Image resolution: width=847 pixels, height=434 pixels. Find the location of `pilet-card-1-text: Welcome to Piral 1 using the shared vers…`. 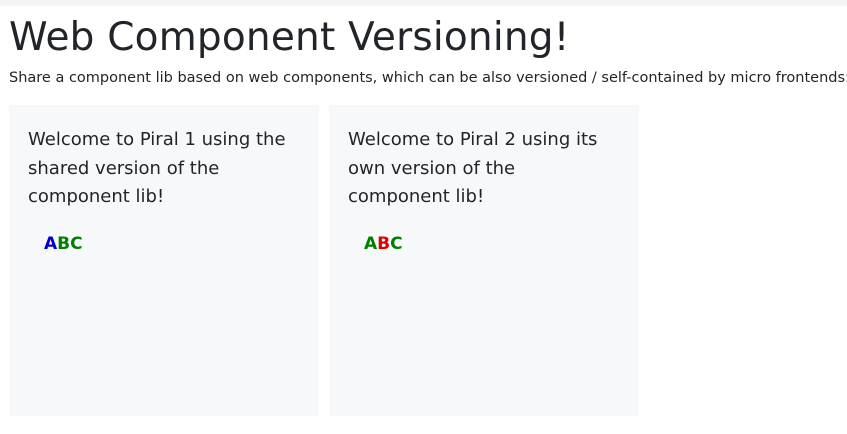

pilet-card-1-text: Welcome to Piral 1 using the shared vers… is located at coordinates (157, 168).